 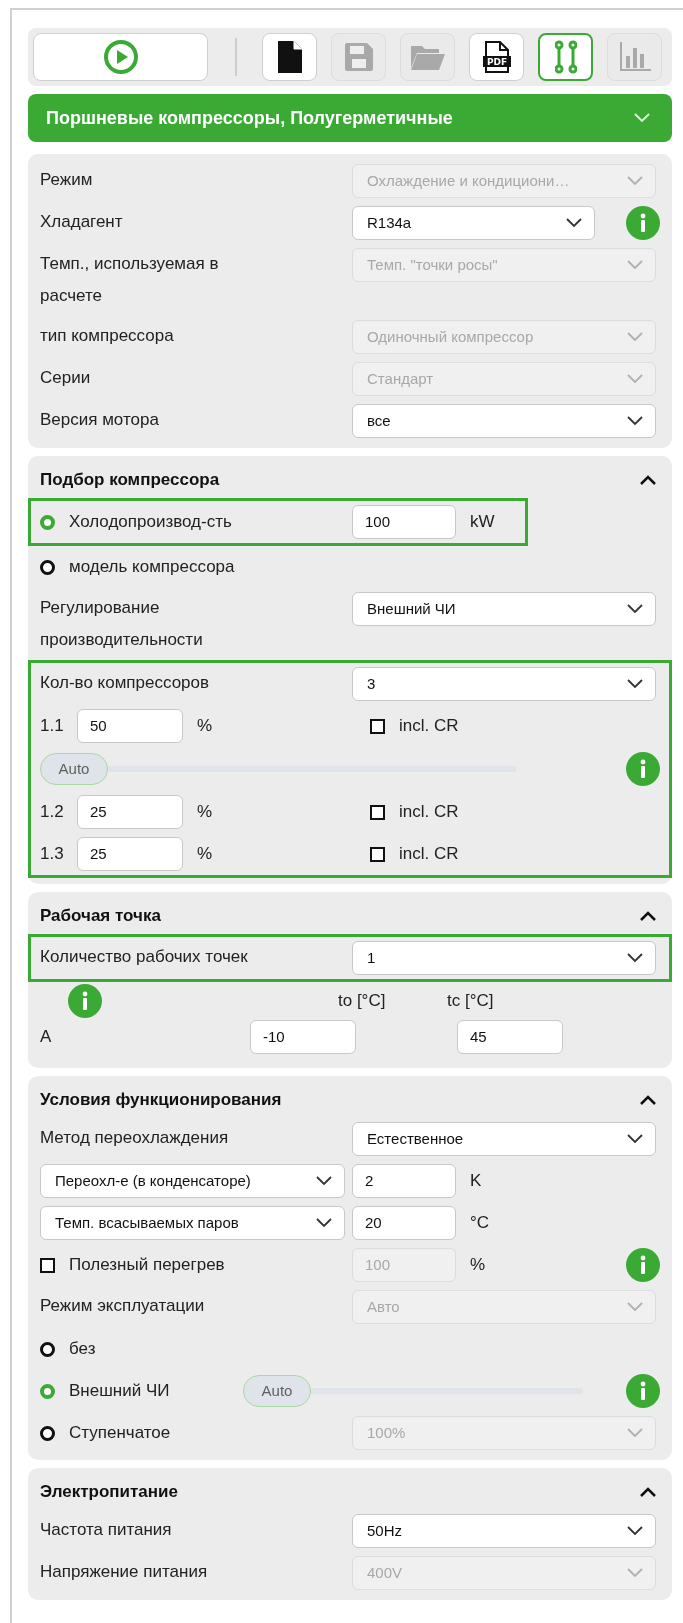 I want to click on input-field: 2, so click(x=404, y=1181).